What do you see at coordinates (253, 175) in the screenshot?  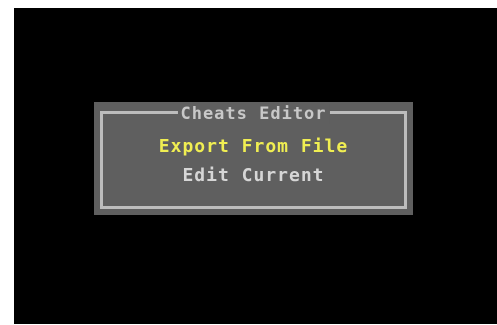 I see `menu-item-edit-current: Edit Current` at bounding box center [253, 175].